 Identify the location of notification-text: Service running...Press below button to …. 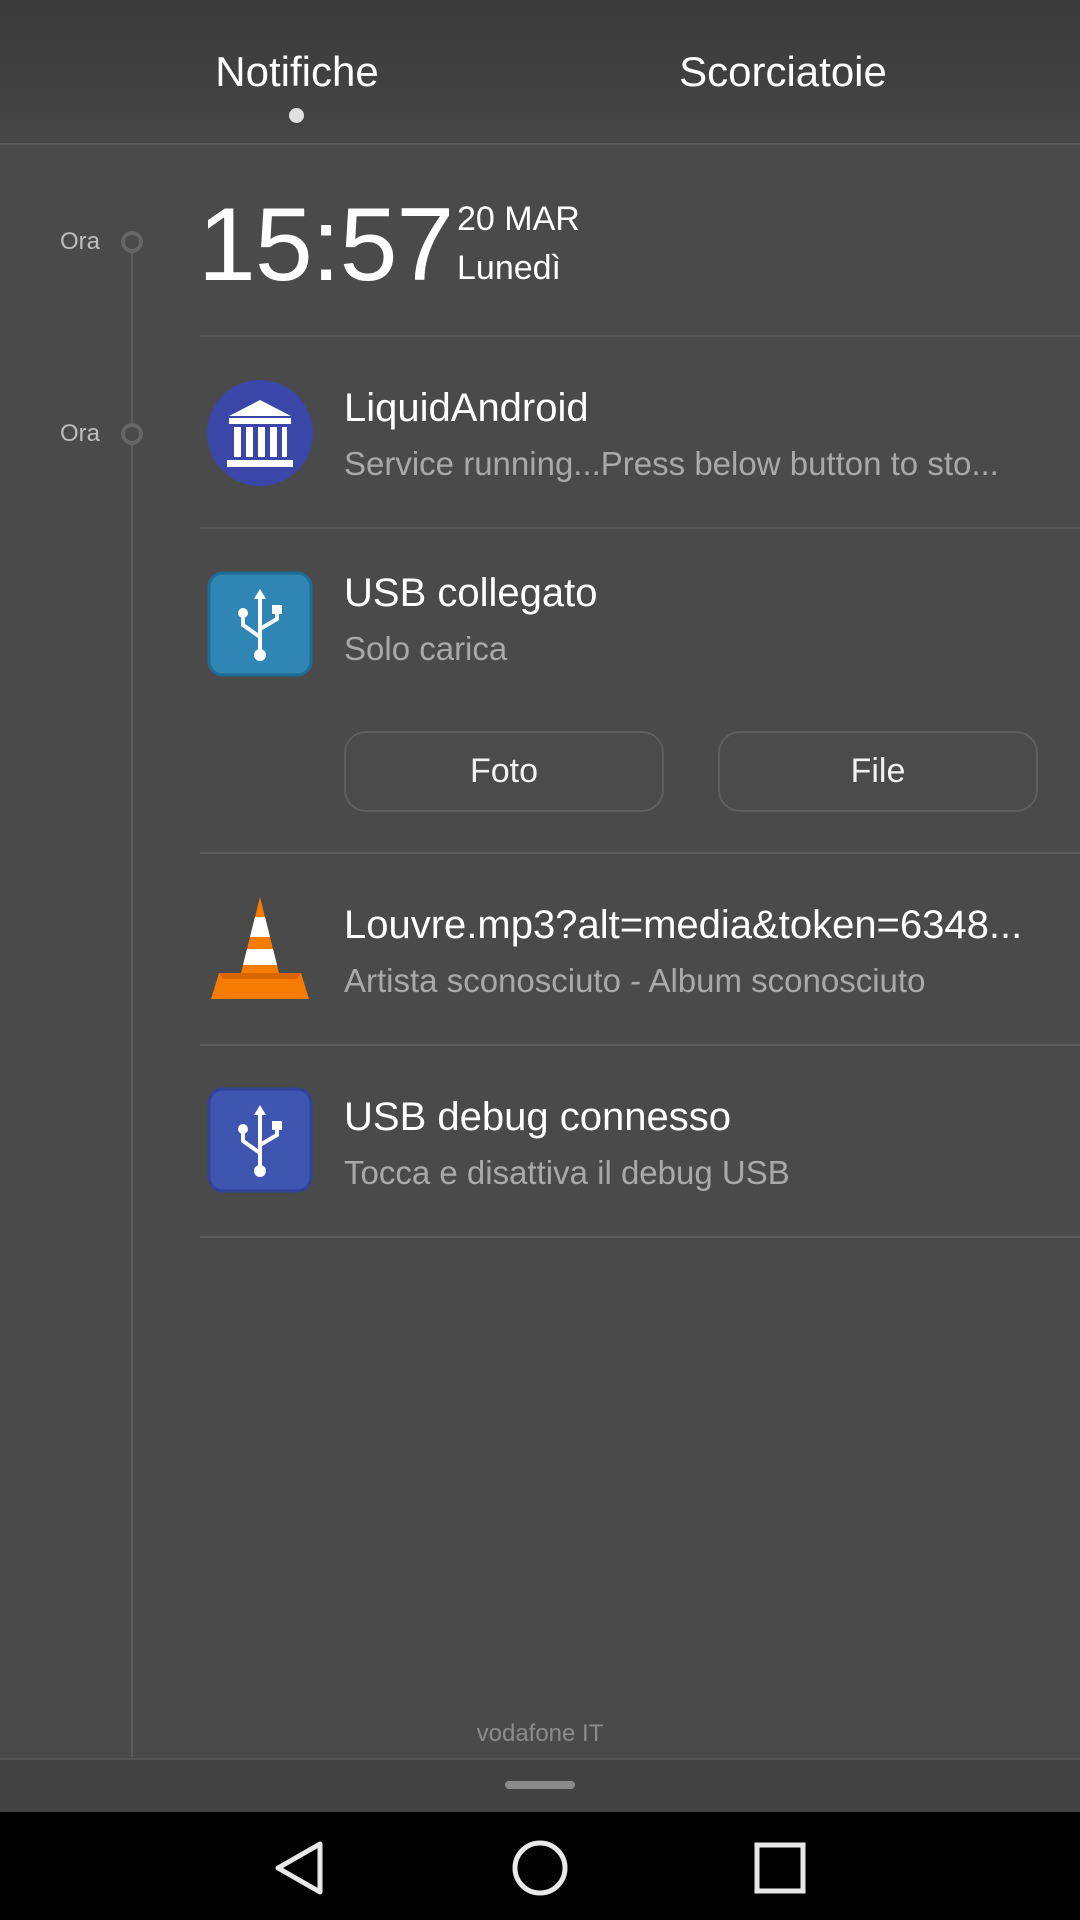
(671, 463).